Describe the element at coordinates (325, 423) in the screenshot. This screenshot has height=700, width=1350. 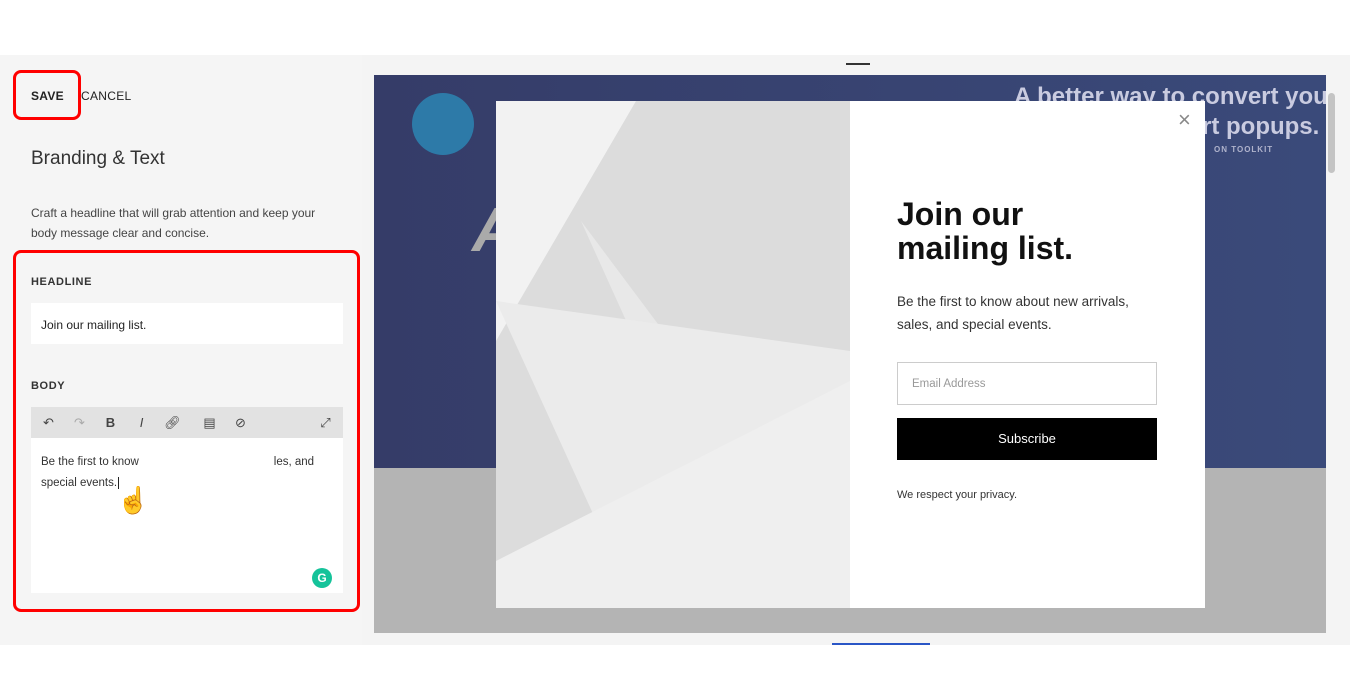
I see `expand-icon: ⤢` at that location.